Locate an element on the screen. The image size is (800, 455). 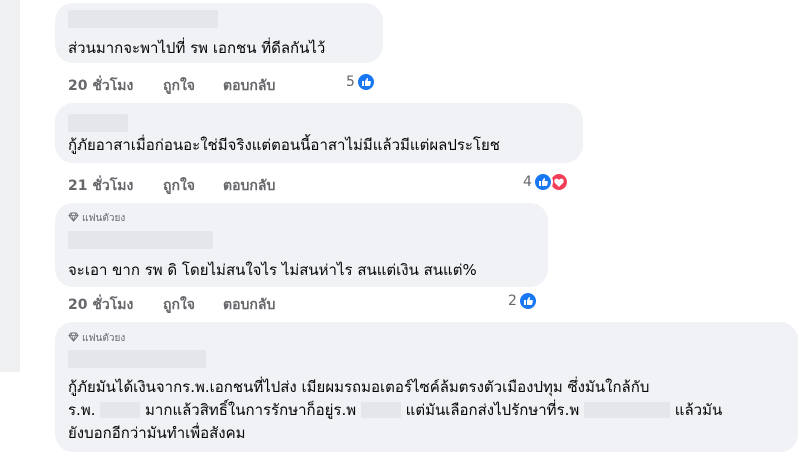
text-fragment: แล้วมัน is located at coordinates (698, 410).